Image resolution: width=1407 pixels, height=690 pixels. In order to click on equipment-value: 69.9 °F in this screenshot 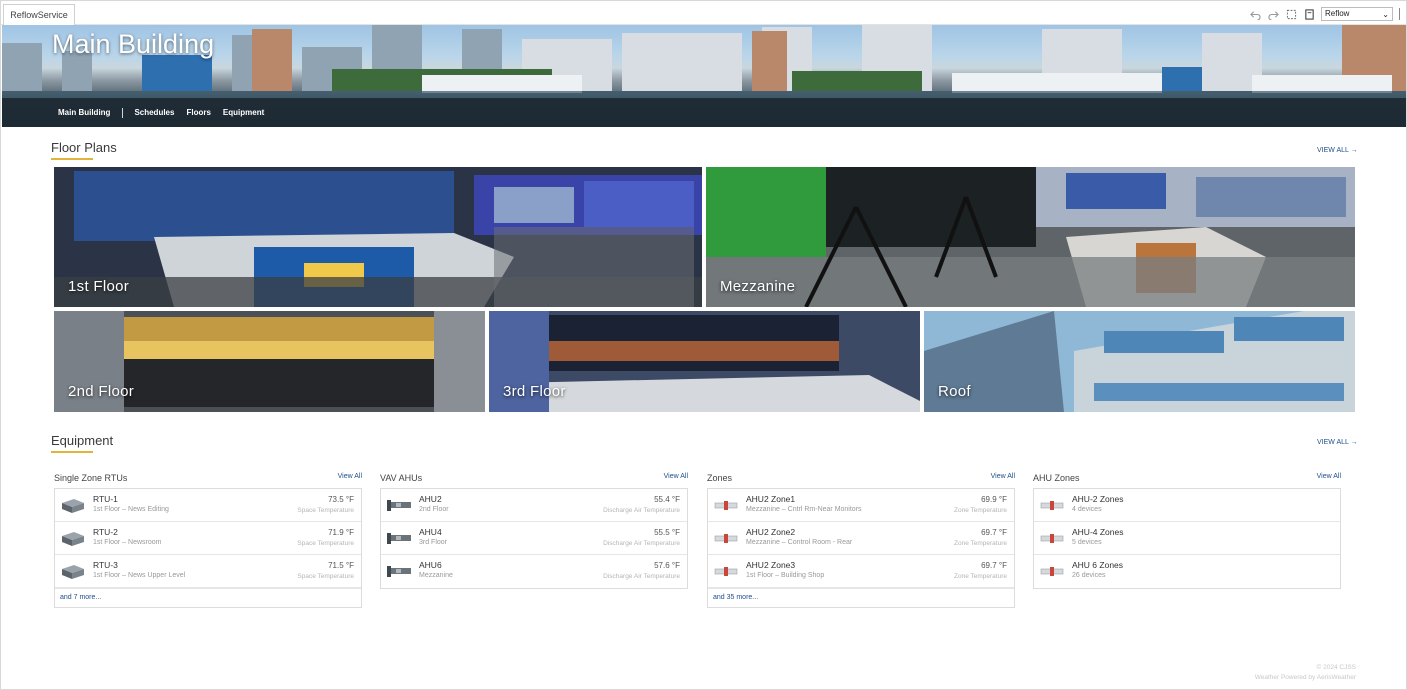, I will do `click(994, 499)`.